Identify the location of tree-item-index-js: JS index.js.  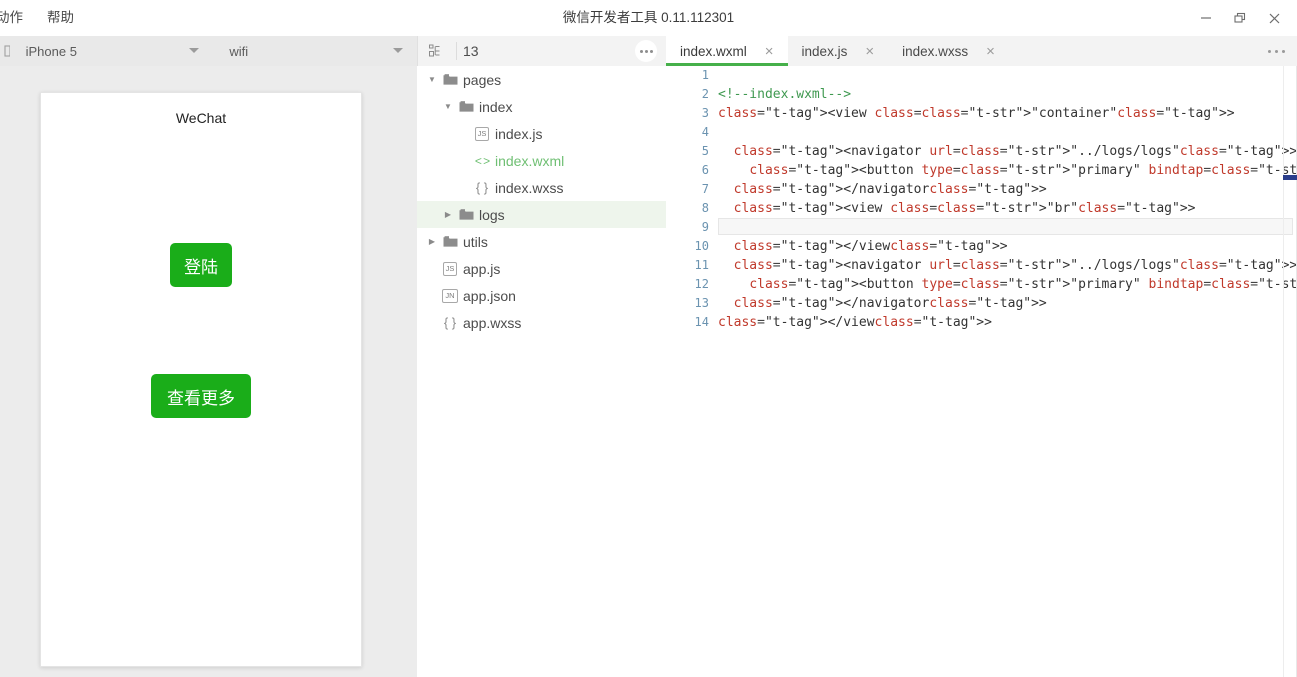
(541, 133).